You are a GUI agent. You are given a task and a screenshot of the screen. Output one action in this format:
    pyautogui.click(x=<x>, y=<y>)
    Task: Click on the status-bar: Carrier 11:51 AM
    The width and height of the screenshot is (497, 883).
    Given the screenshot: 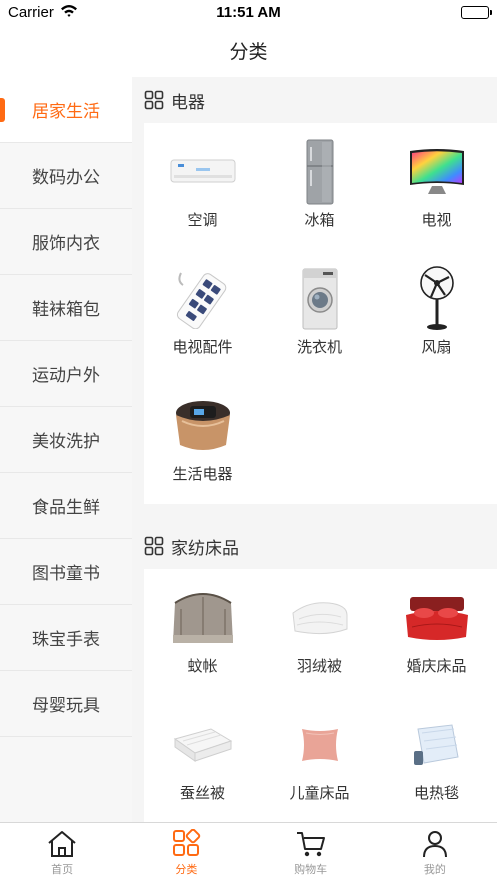 What is the action you would take?
    pyautogui.click(x=248, y=13)
    